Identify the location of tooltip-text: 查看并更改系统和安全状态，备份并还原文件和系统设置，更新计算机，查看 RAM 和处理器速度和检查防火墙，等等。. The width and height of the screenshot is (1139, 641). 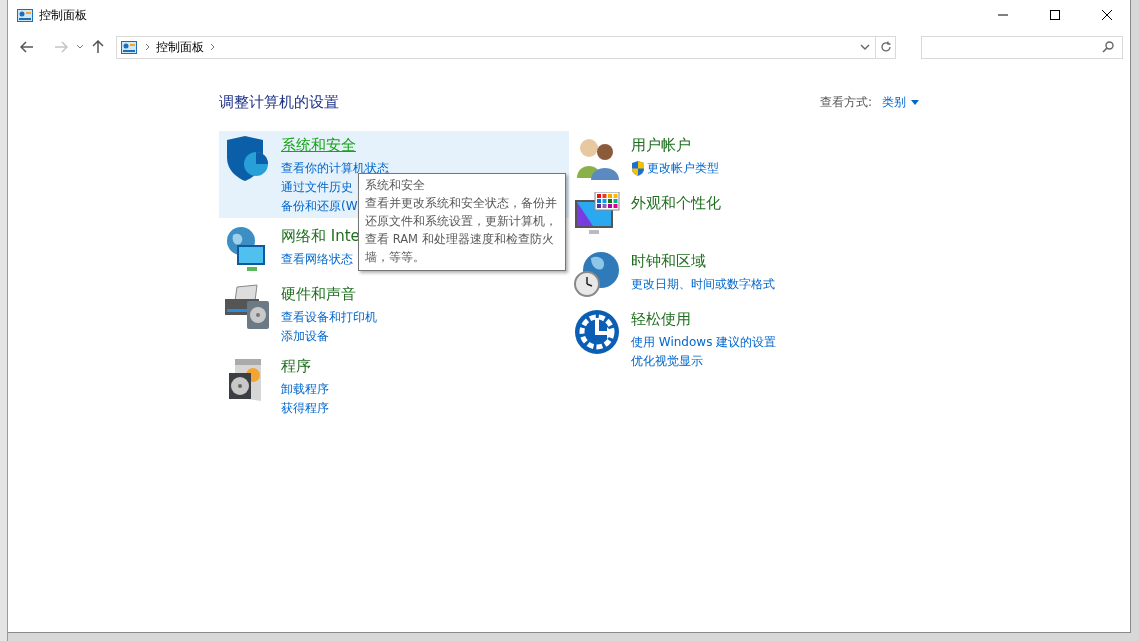
(461, 230).